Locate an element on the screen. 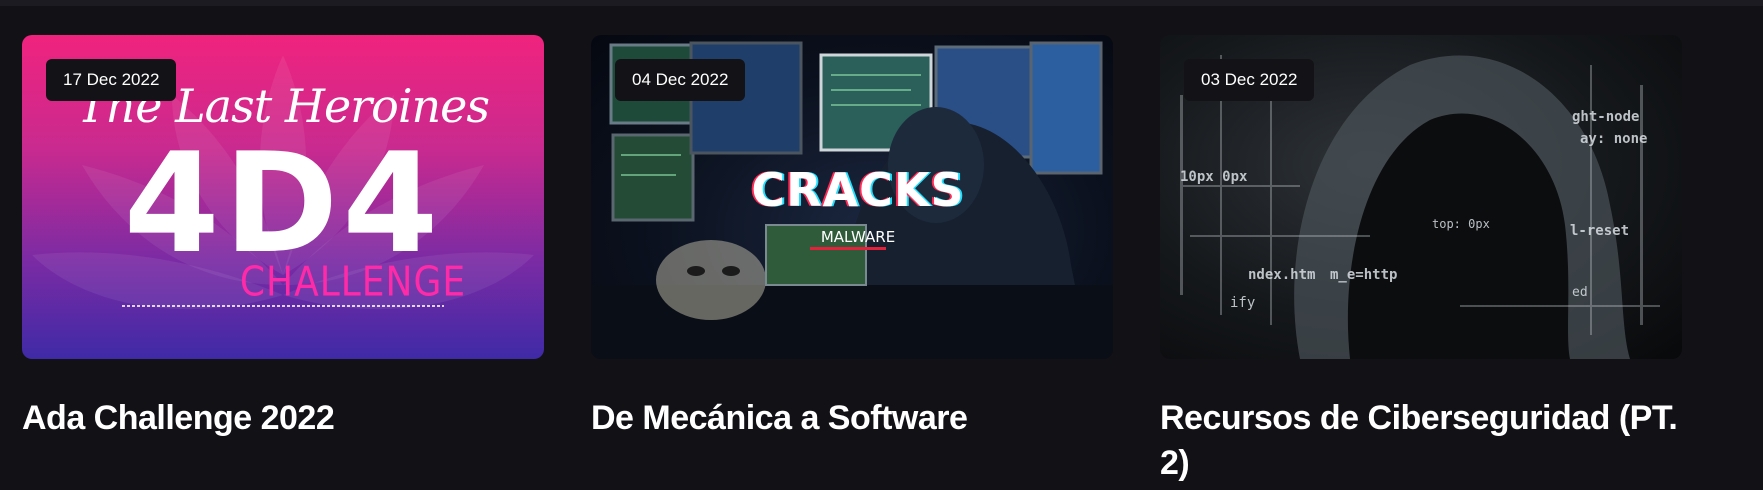  date-badge: 04 Dec 2022 is located at coordinates (680, 80).